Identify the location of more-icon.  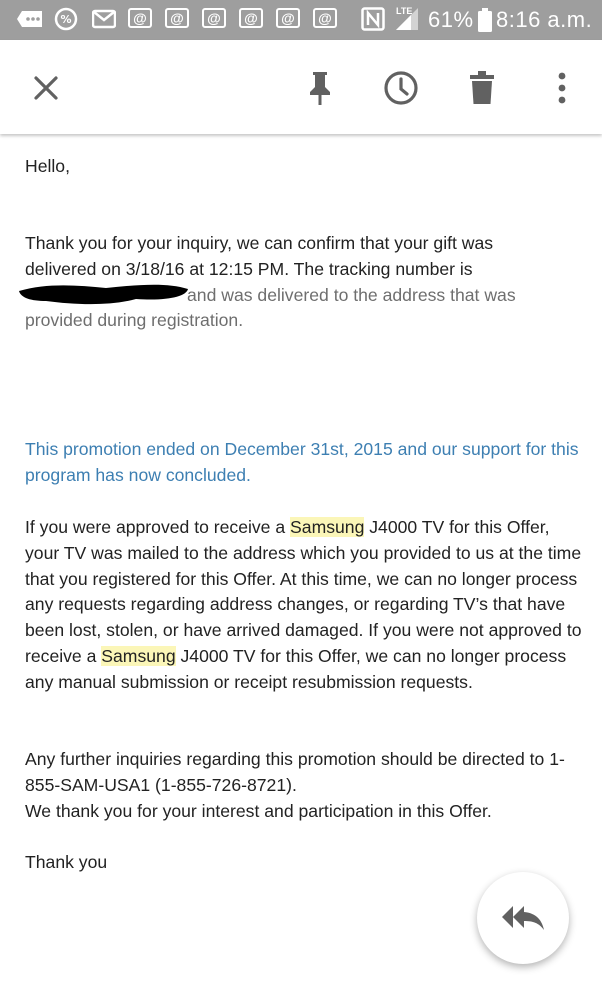
(30, 19).